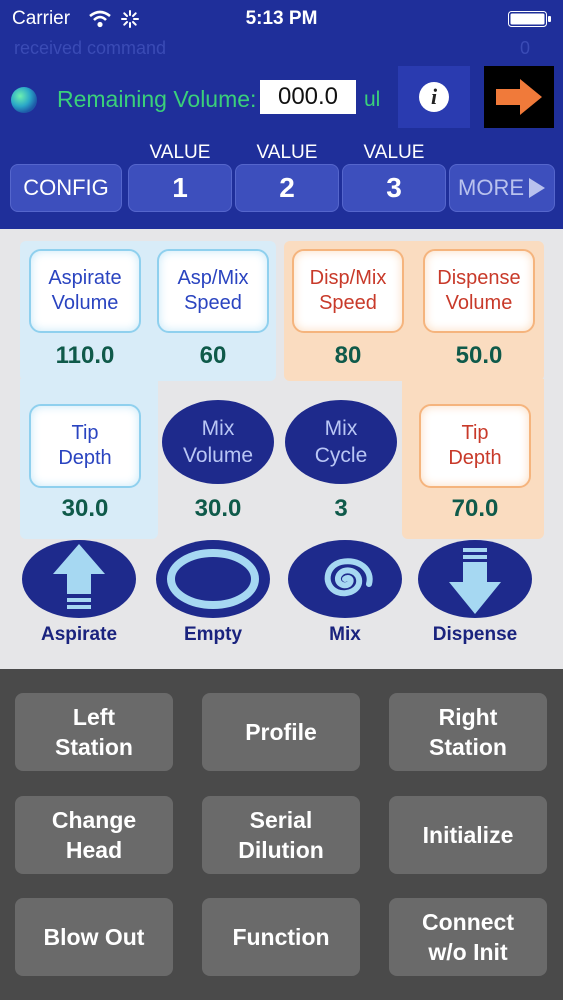 This screenshot has height=1000, width=563. Describe the element at coordinates (475, 508) in the screenshot. I see `tip-depth-right-value: 70.0` at that location.